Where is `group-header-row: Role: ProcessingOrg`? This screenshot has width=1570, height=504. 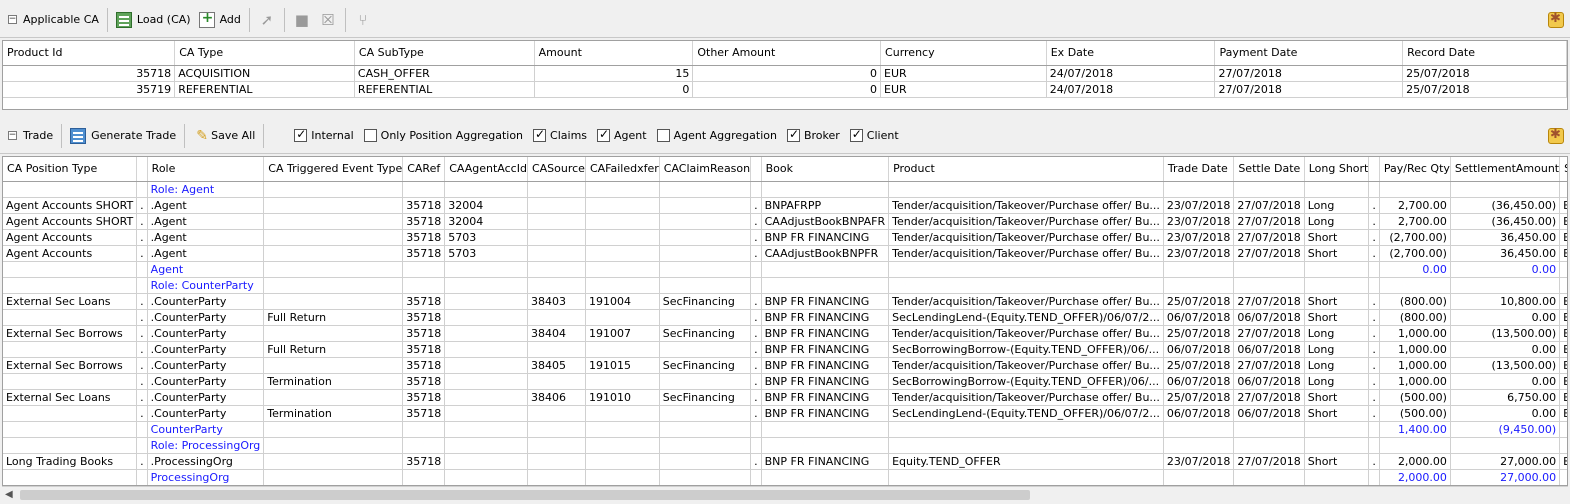
group-header-row: Role: ProcessingOrg is located at coordinates (785, 445).